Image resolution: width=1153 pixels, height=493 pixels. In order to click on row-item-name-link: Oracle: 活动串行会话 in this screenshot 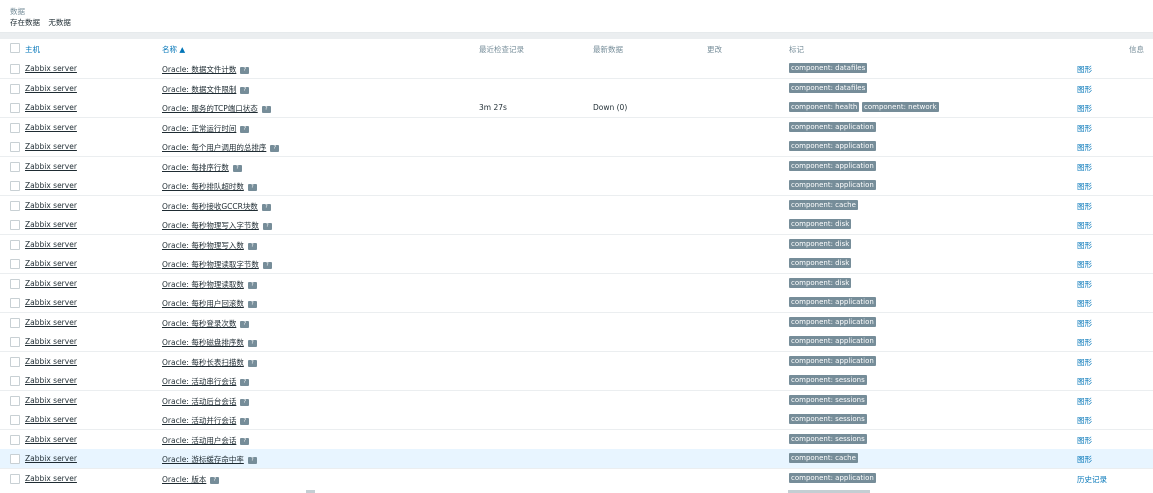, I will do `click(199, 381)`.